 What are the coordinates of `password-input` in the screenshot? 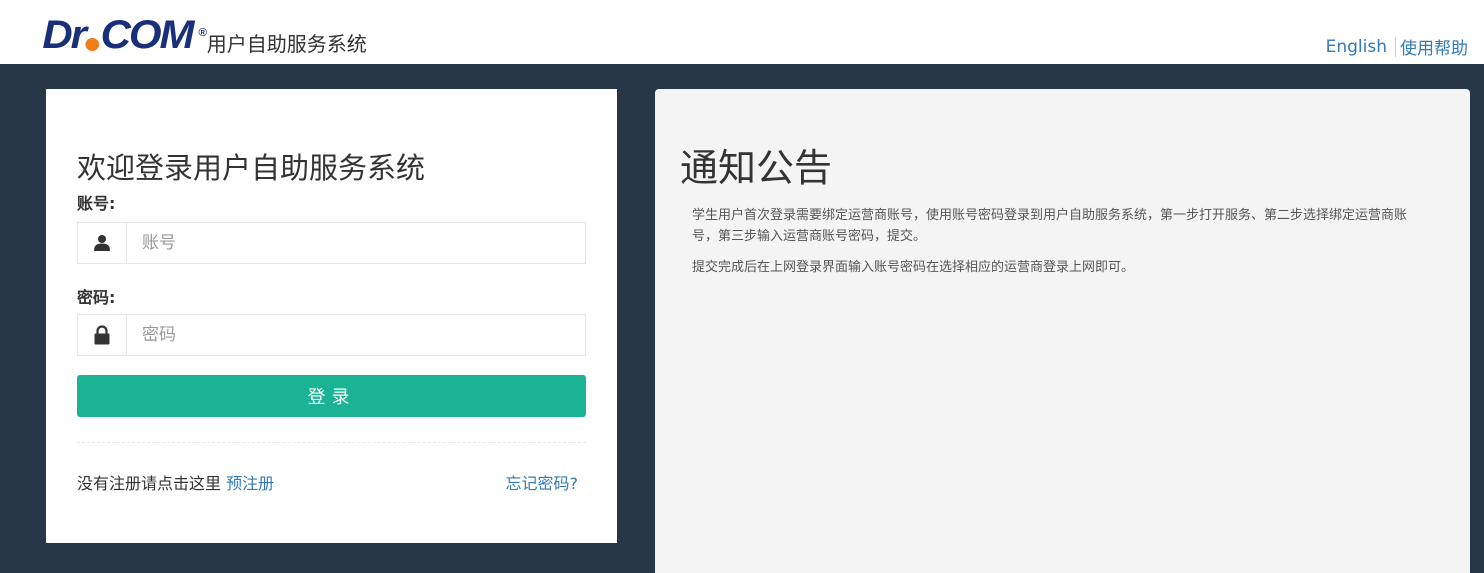 It's located at (356, 335).